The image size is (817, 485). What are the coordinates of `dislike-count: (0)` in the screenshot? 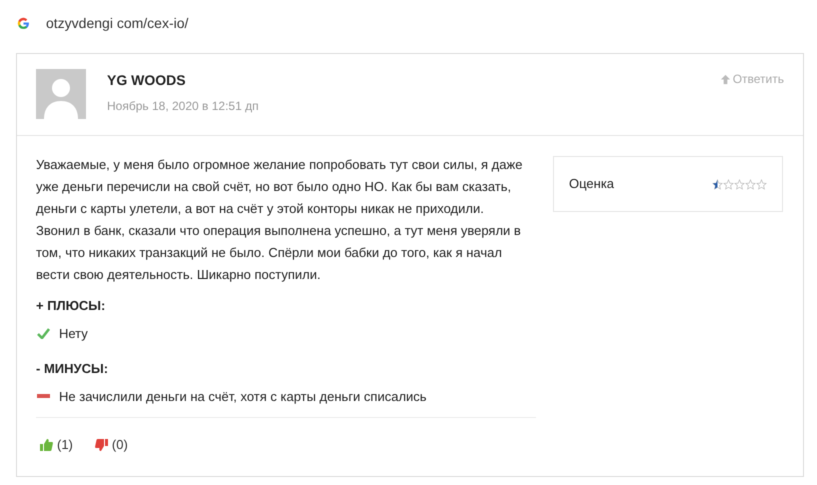 It's located at (120, 445).